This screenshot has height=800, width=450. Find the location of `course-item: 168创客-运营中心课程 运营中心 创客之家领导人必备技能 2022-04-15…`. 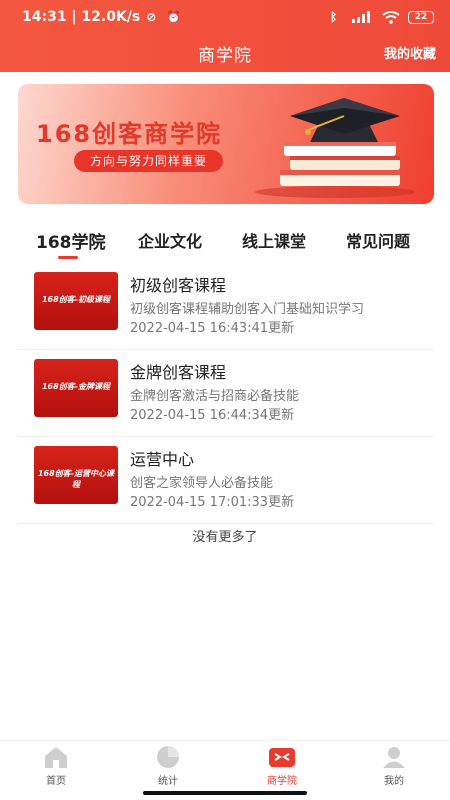

course-item: 168创客-运营中心课程 运营中心 创客之家领导人必备技能 2022-04-15… is located at coordinates (226, 481).